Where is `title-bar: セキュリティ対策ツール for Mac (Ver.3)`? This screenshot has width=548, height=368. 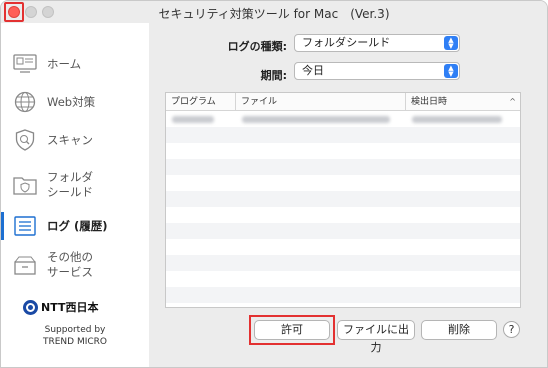
title-bar: セキュリティ対策ツール for Mac (Ver.3) is located at coordinates (274, 12).